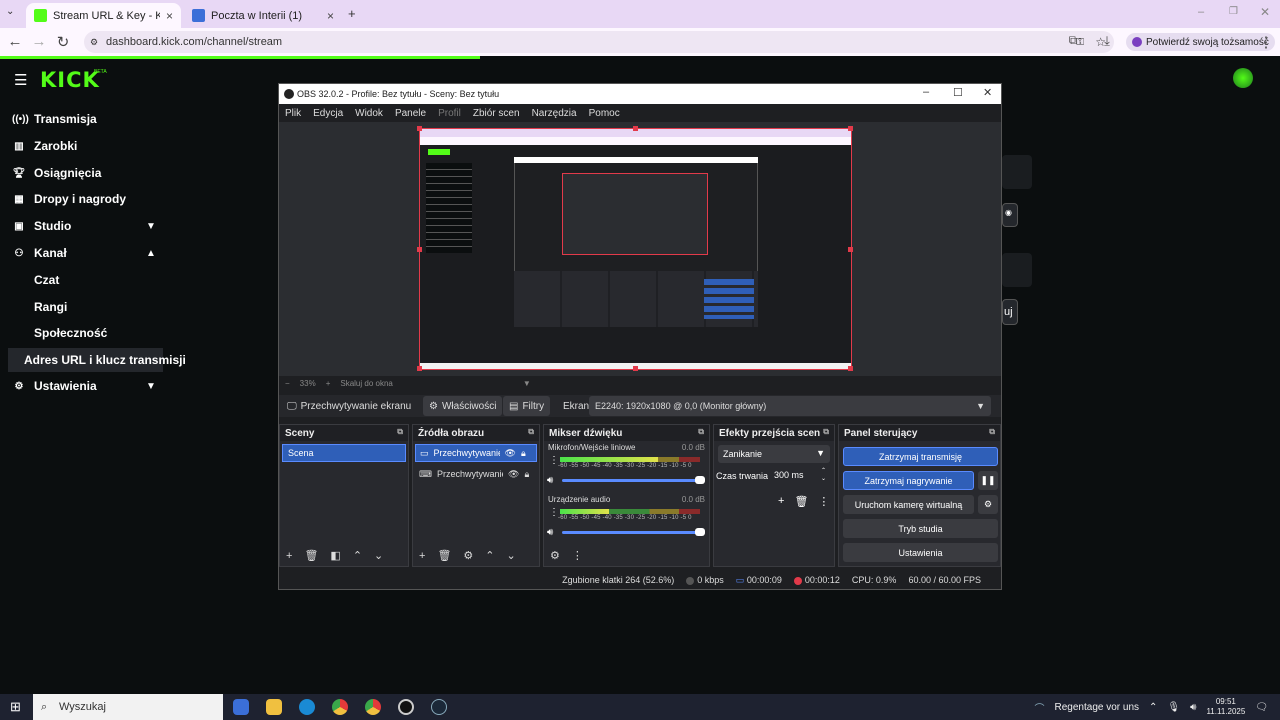 The height and width of the screenshot is (720, 1280). I want to click on menu-profil: Profil, so click(449, 113).